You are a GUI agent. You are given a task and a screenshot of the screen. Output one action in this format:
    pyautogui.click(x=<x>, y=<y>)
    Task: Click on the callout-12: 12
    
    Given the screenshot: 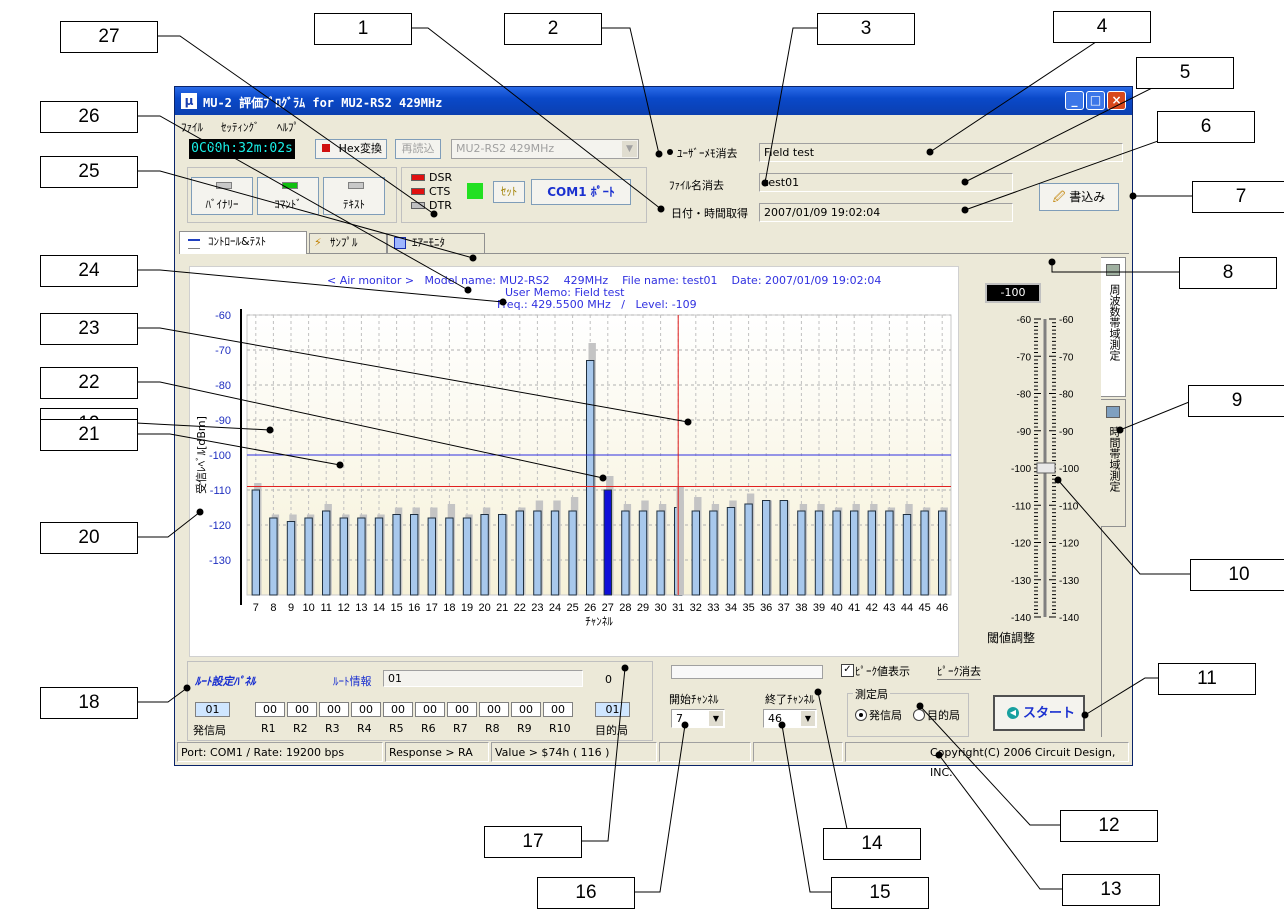 What is the action you would take?
    pyautogui.click(x=1109, y=826)
    